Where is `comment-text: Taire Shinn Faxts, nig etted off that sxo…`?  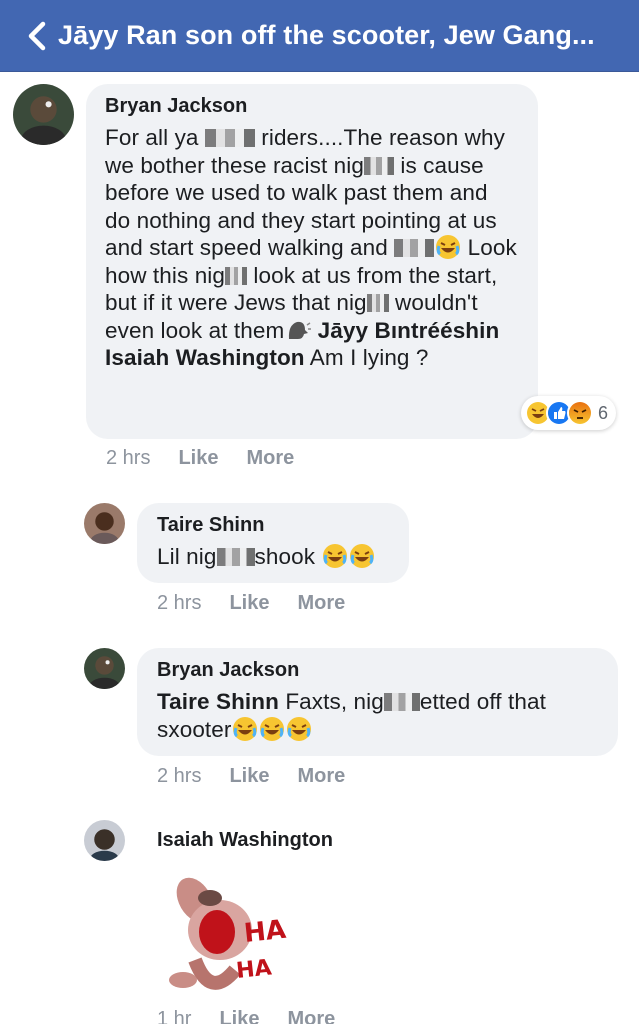 comment-text: Taire Shinn Faxts, nig etted off that sxo… is located at coordinates (351, 715).